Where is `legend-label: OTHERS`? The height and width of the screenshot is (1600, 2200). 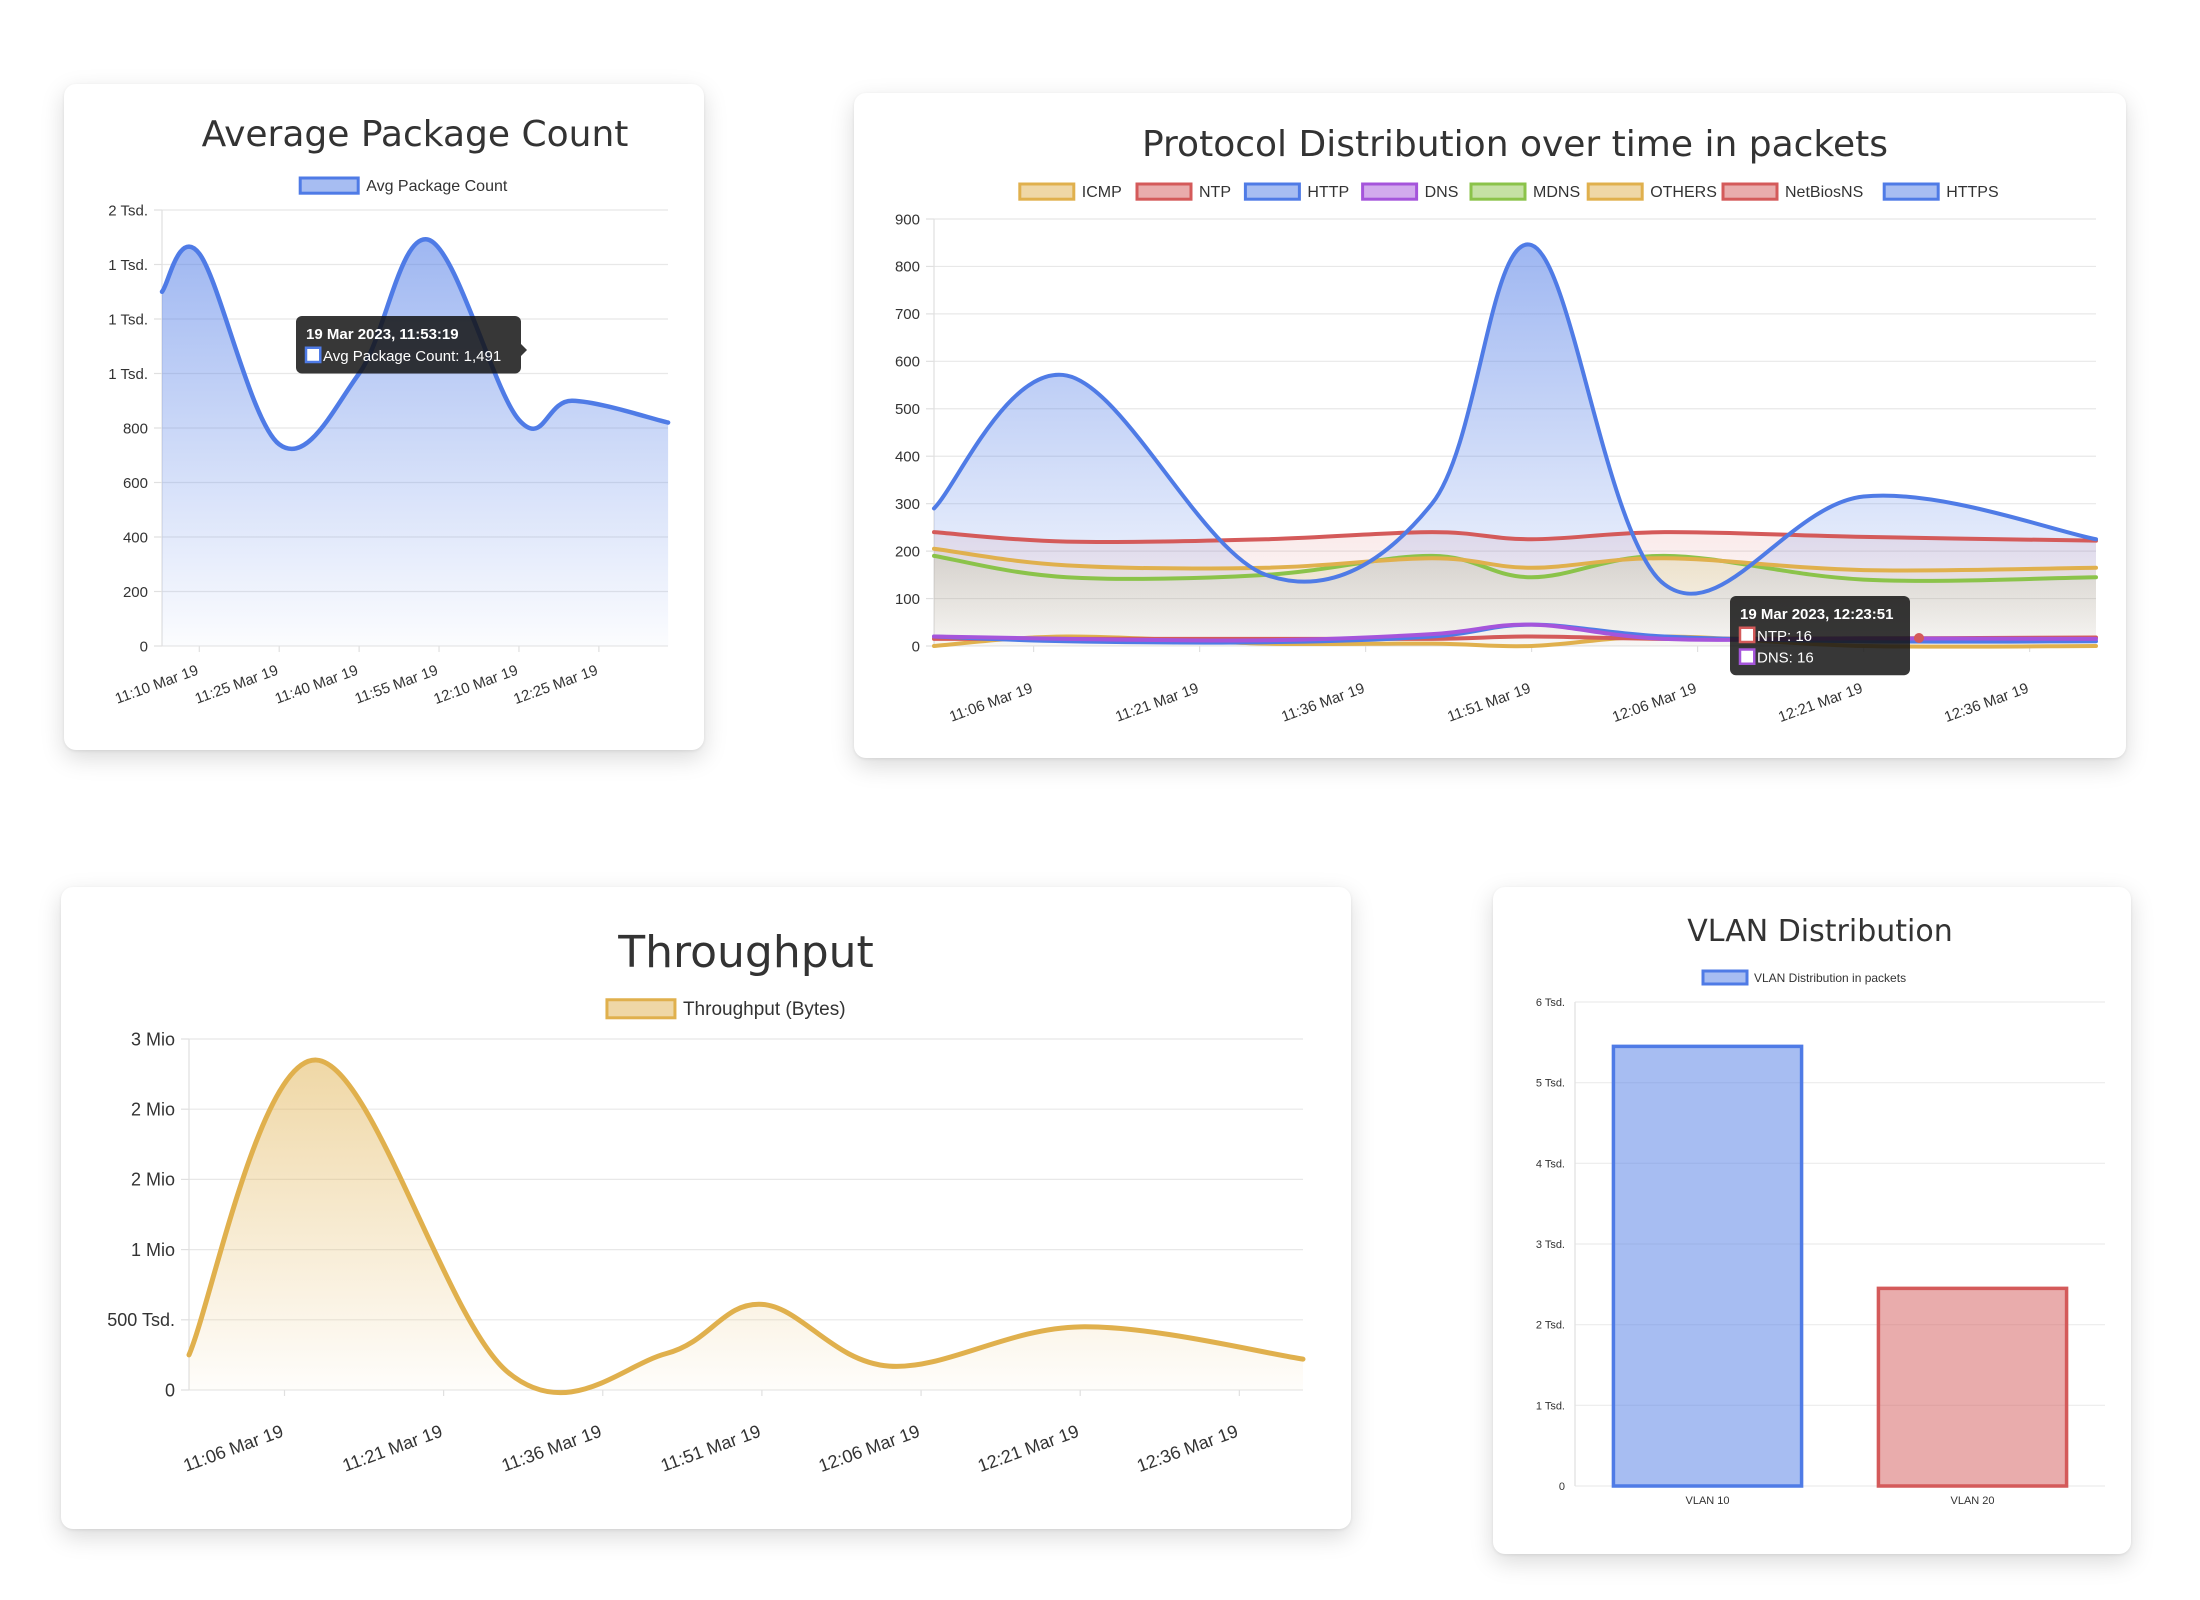
legend-label: OTHERS is located at coordinates (1683, 192).